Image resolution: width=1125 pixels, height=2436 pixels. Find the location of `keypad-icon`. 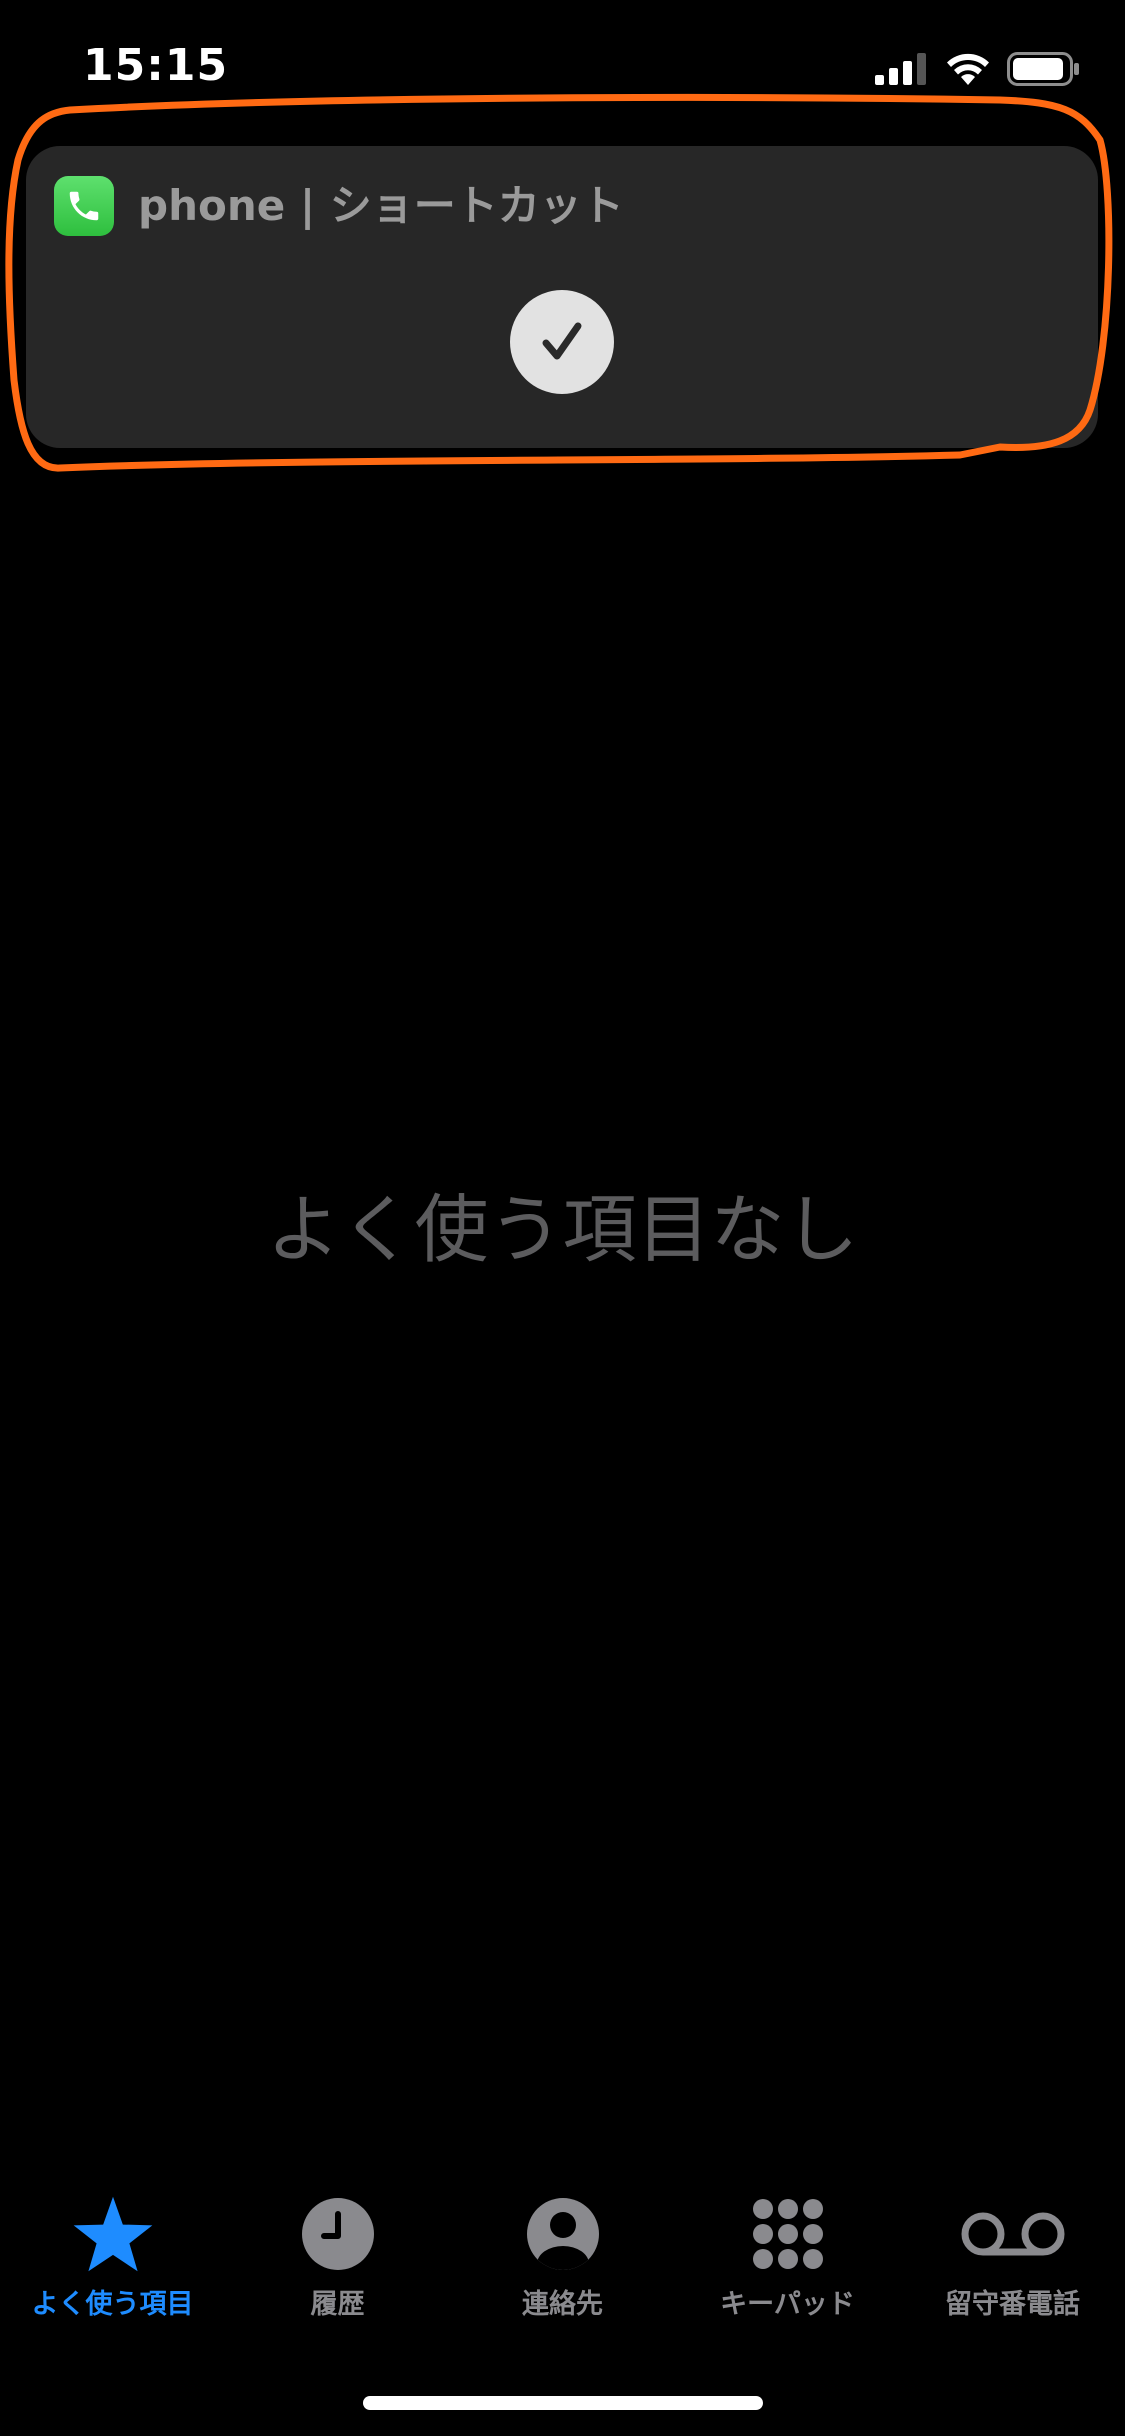

keypad-icon is located at coordinates (788, 2234).